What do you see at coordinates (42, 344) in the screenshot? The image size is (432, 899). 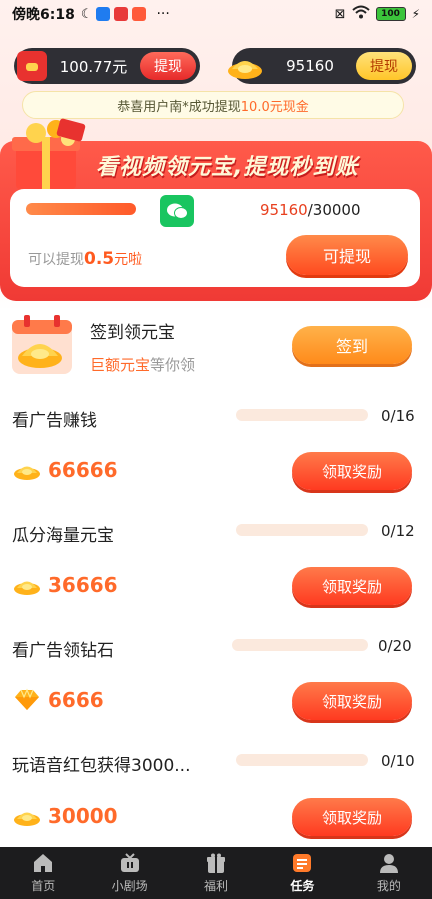 I see `calendar-icon` at bounding box center [42, 344].